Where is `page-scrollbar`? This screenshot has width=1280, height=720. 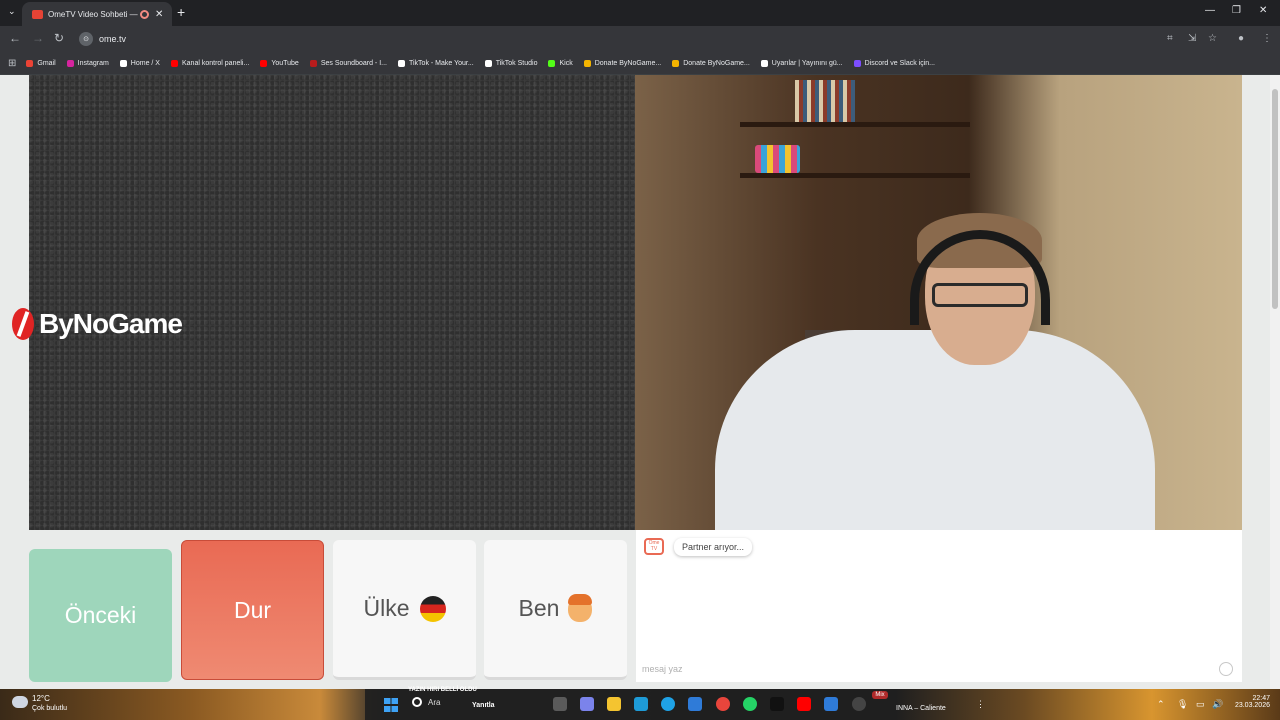
page-scrollbar is located at coordinates (1275, 382).